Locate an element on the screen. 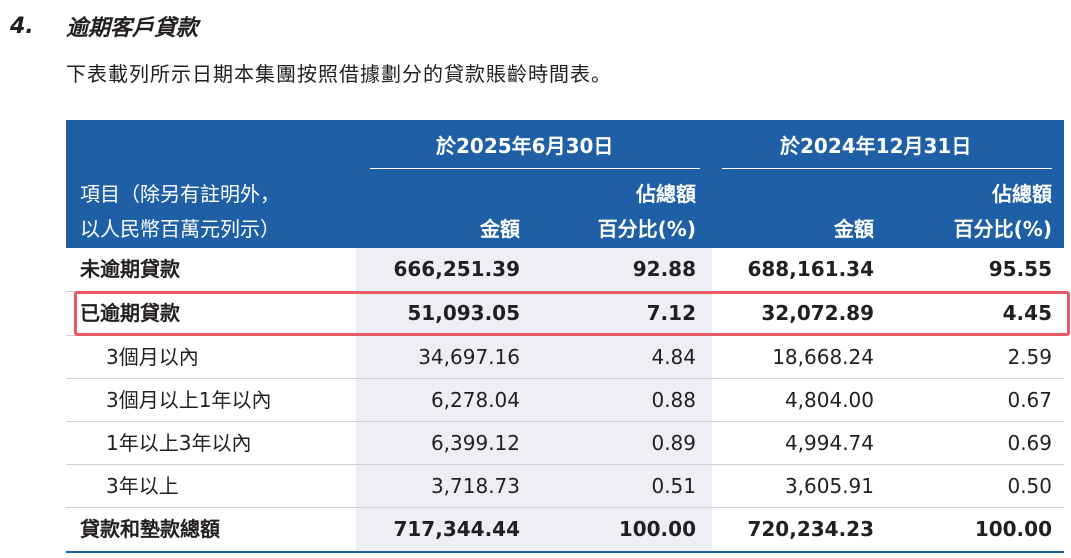  pct-2024: 100.00 is located at coordinates (1013, 529).